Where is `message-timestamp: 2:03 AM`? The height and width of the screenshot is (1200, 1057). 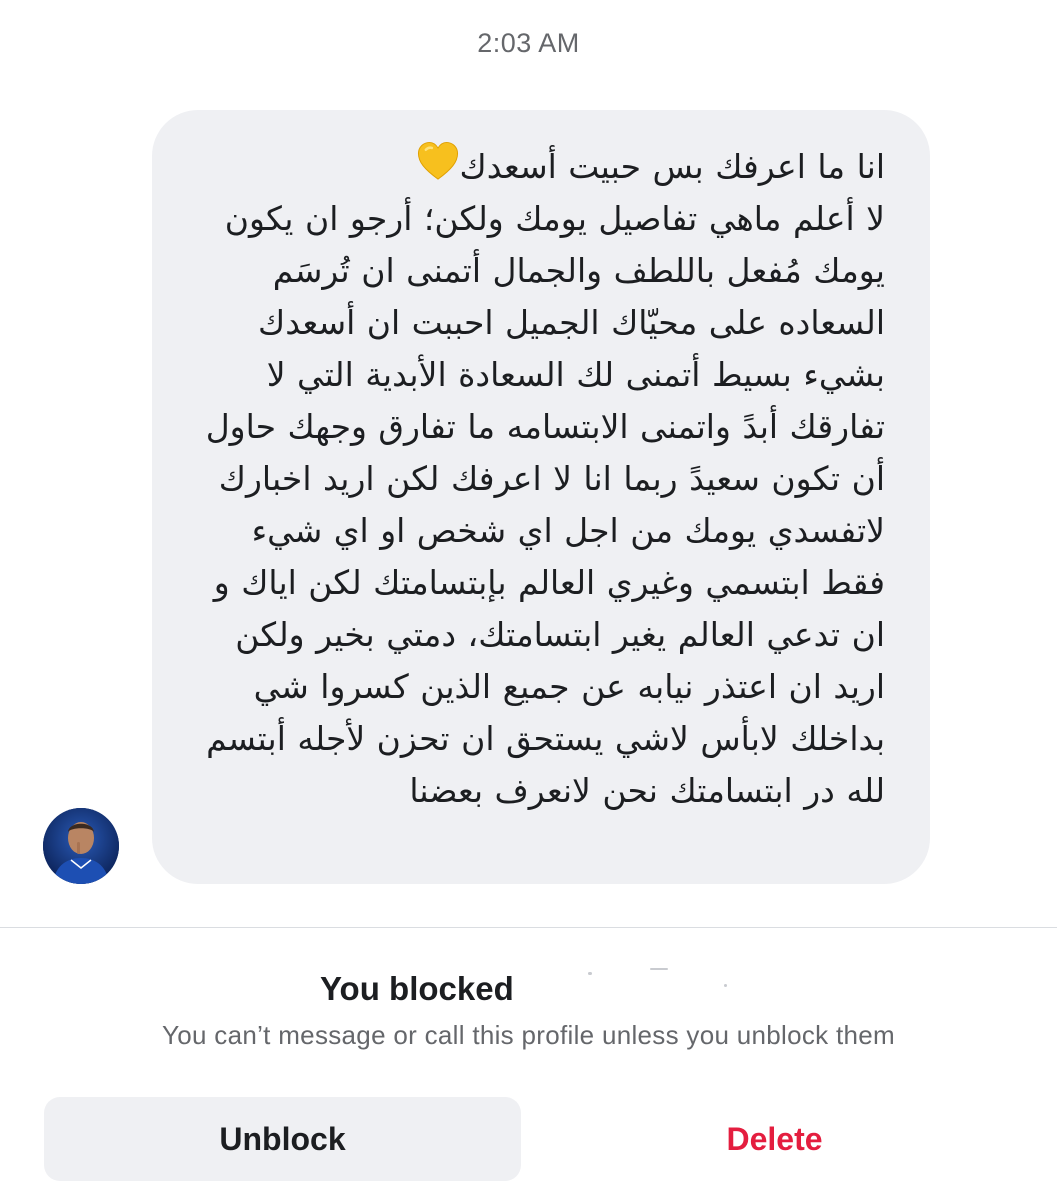
message-timestamp: 2:03 AM is located at coordinates (528, 43).